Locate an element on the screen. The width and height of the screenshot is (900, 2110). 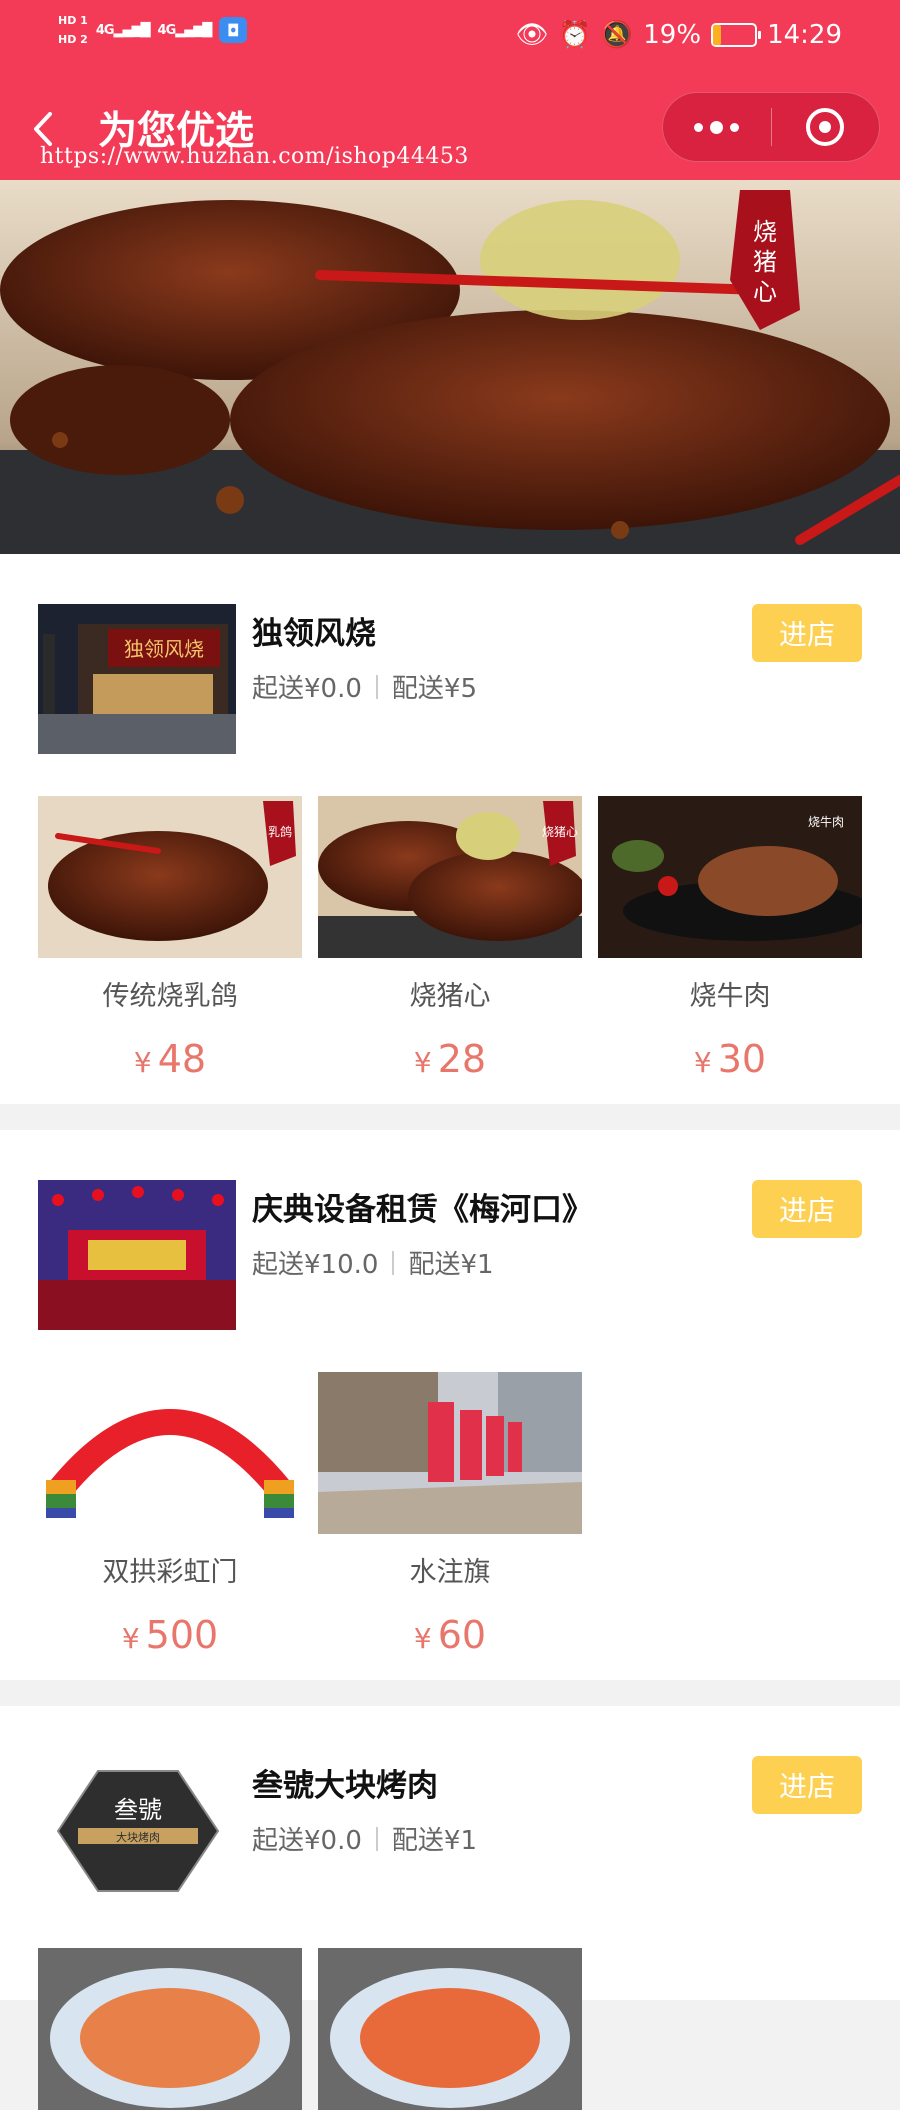
product-name: 烧猪心 is located at coordinates (450, 996).